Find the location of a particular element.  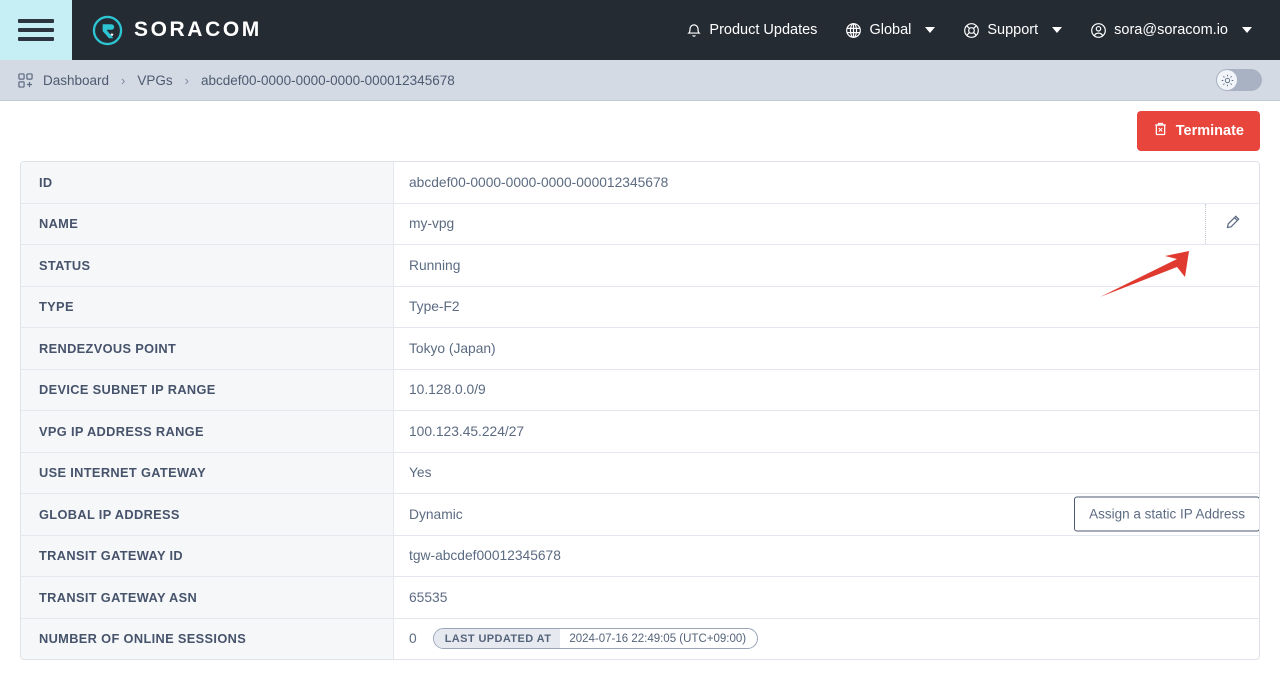

toggle-knob is located at coordinates (1227, 80).